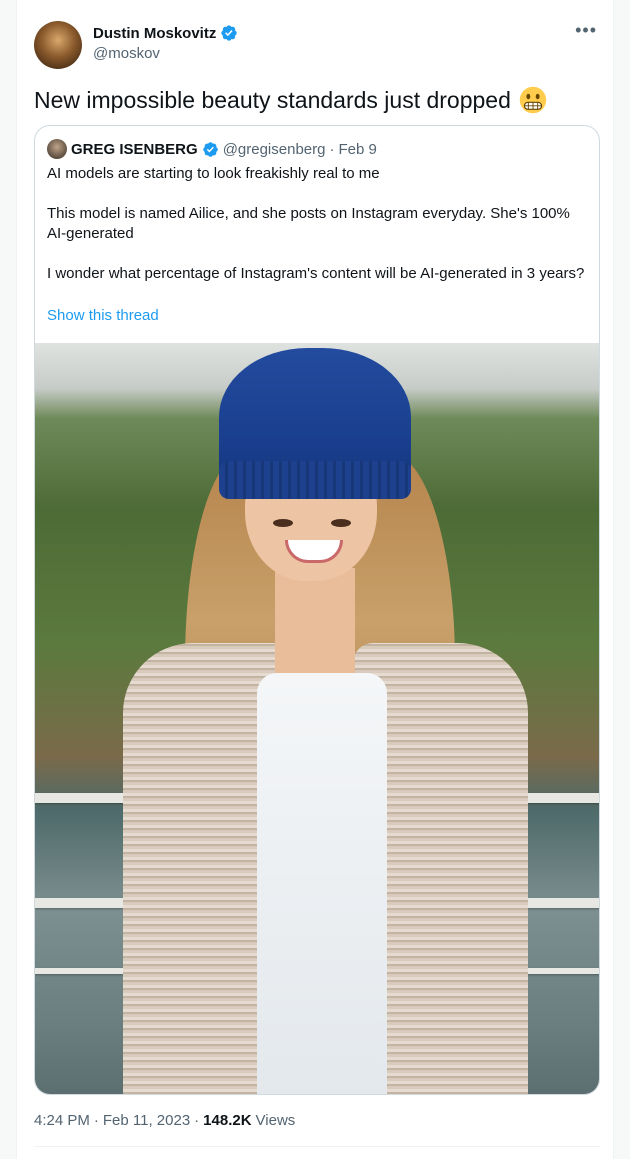  I want to click on author-avatar, so click(58, 45).